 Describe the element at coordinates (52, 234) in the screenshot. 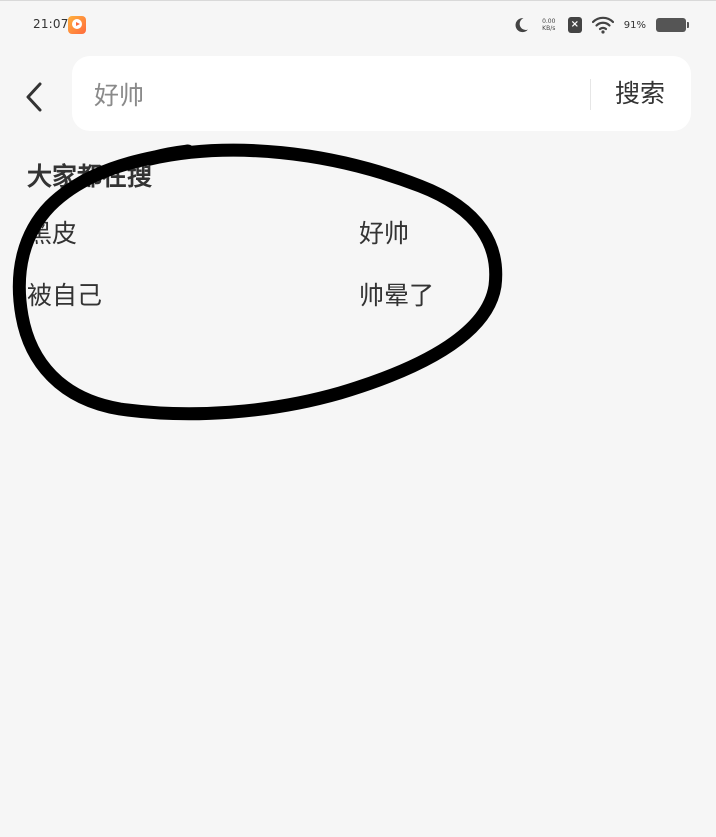

I see `hot-search-item: 黑皮` at that location.